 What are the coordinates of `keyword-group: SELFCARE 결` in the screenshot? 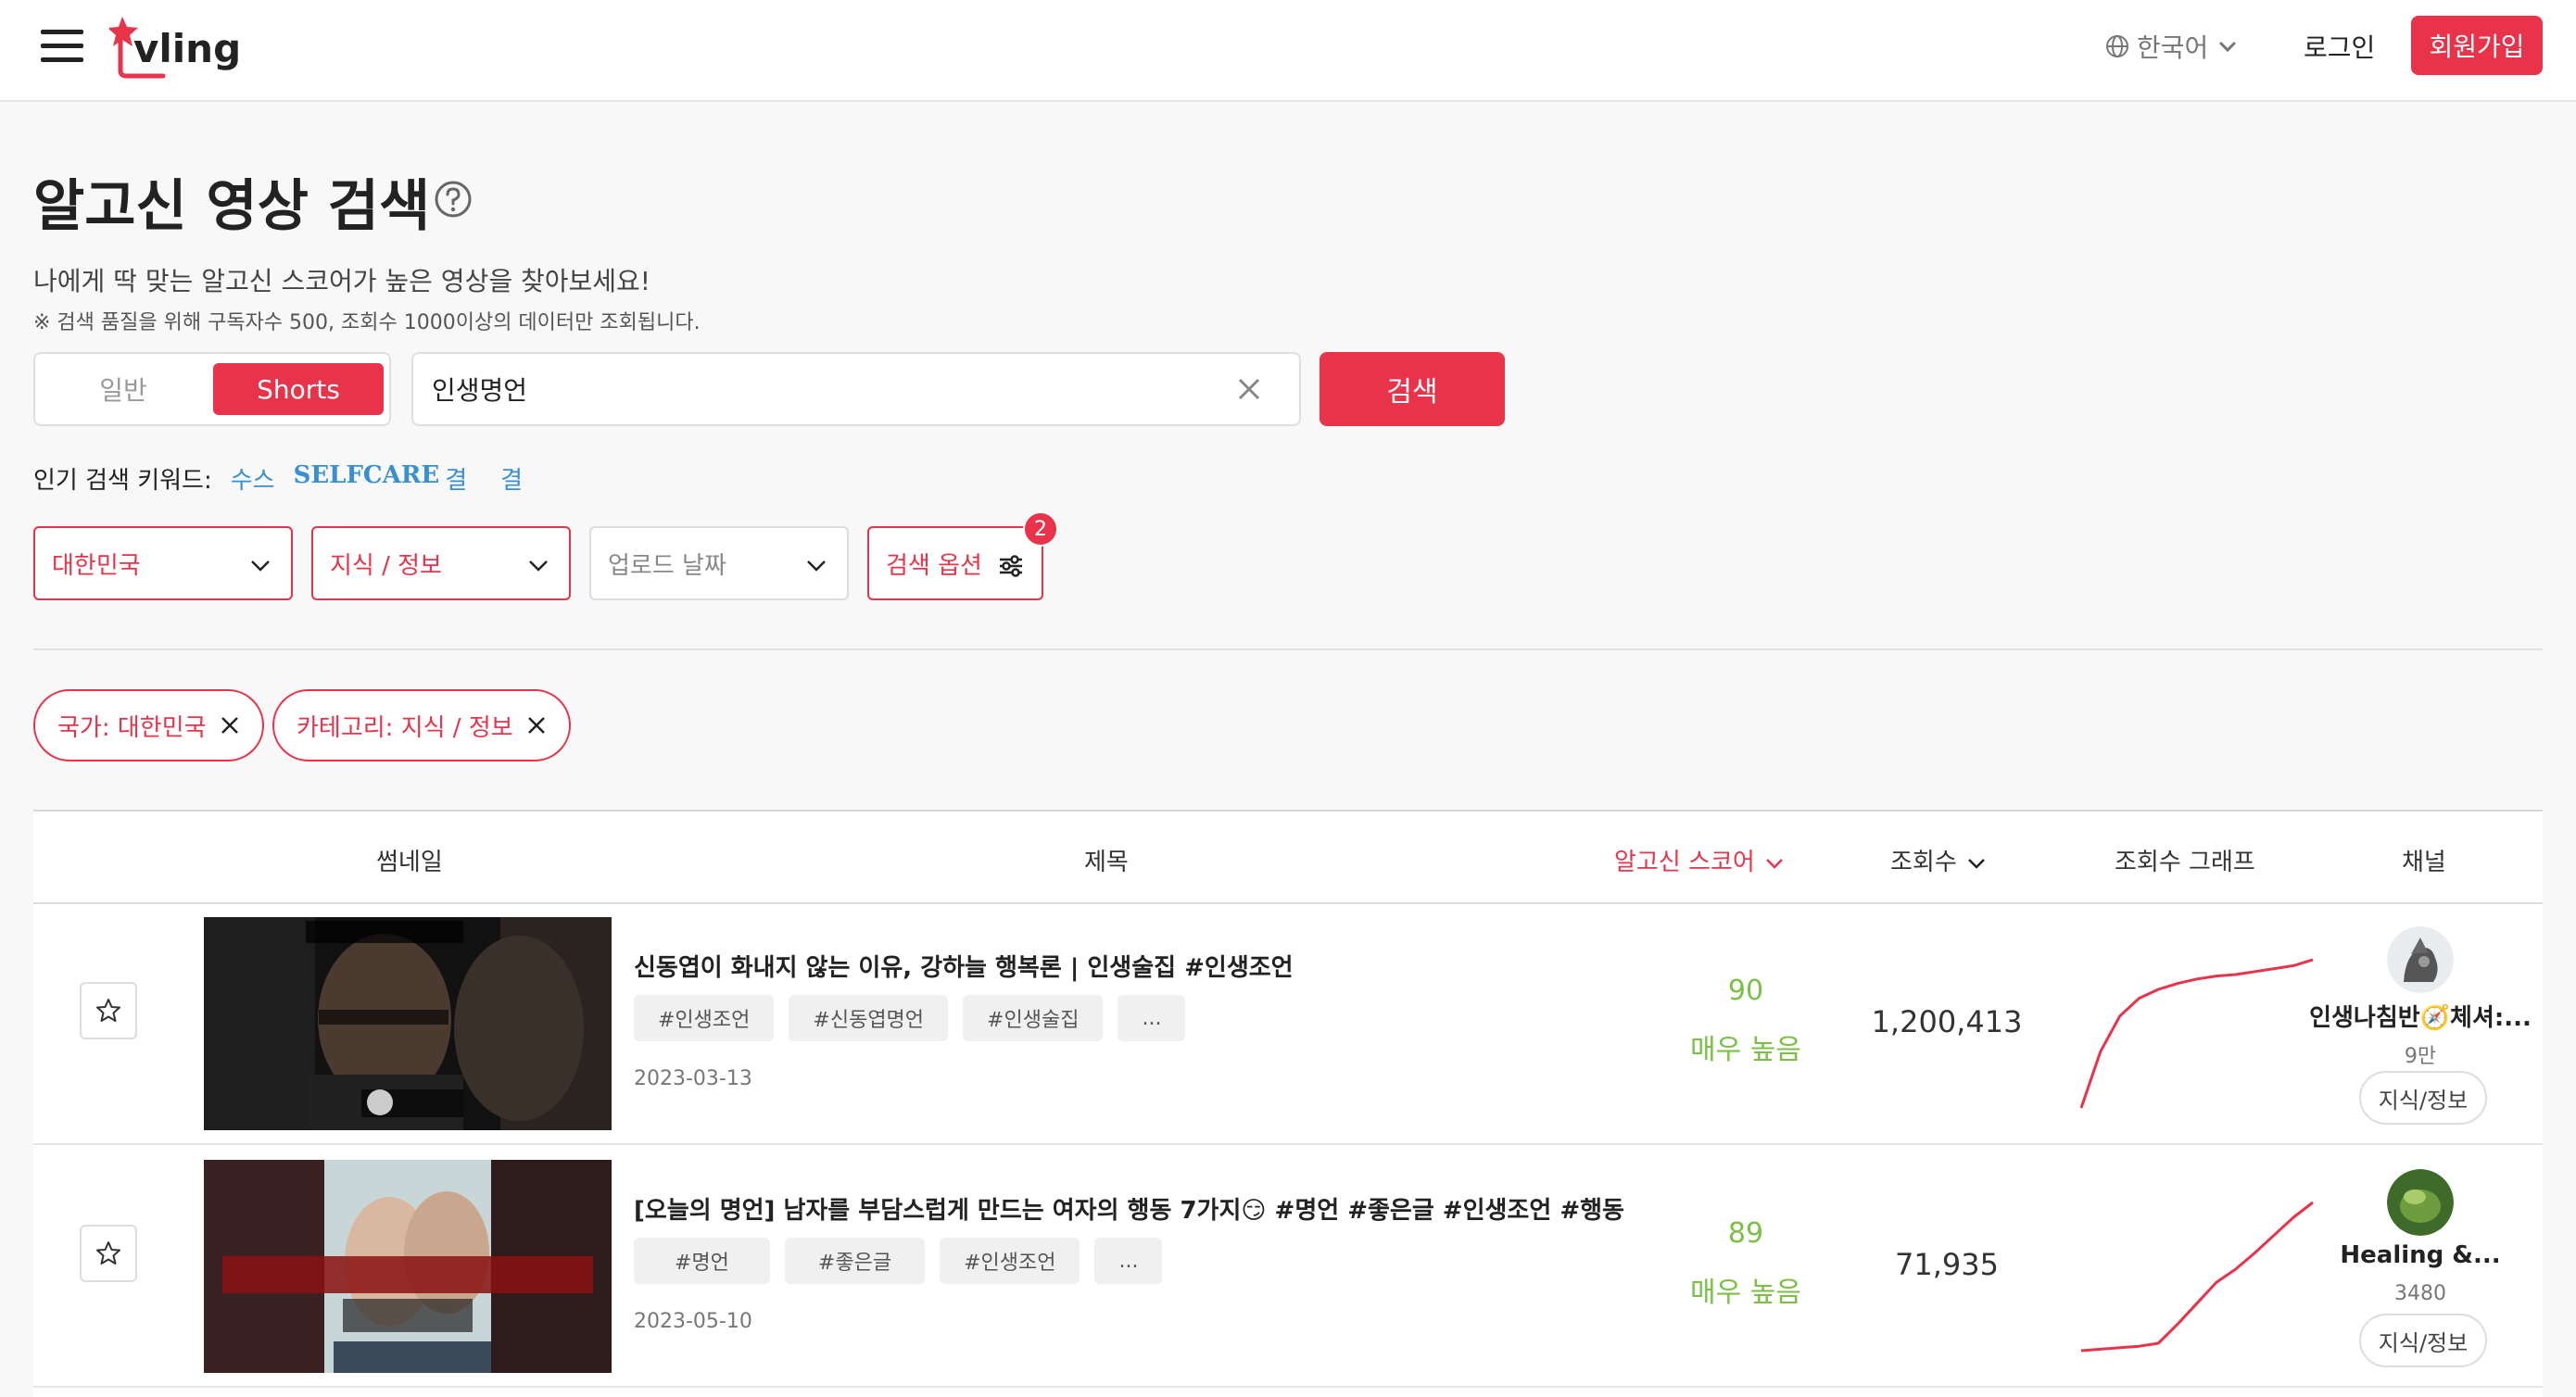 It's located at (381, 478).